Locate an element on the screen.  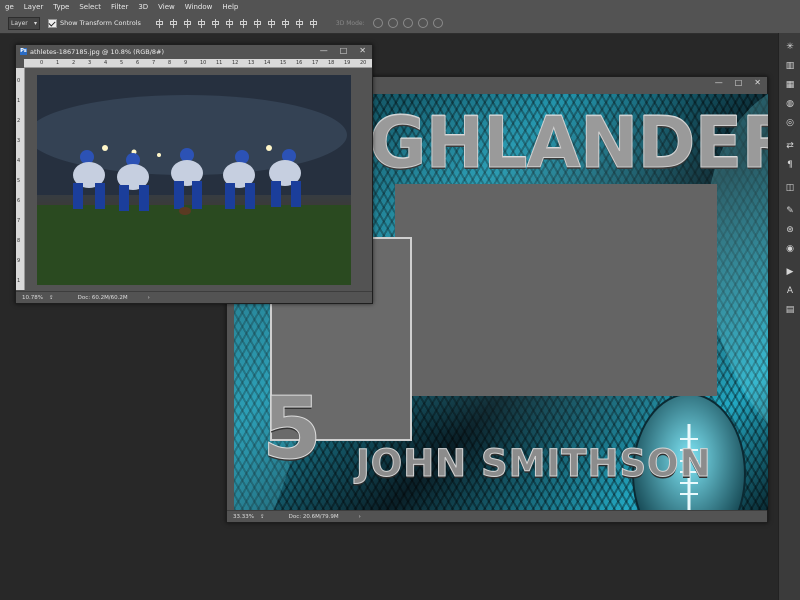
roll-3d-icon is located at coordinates (392, 23).